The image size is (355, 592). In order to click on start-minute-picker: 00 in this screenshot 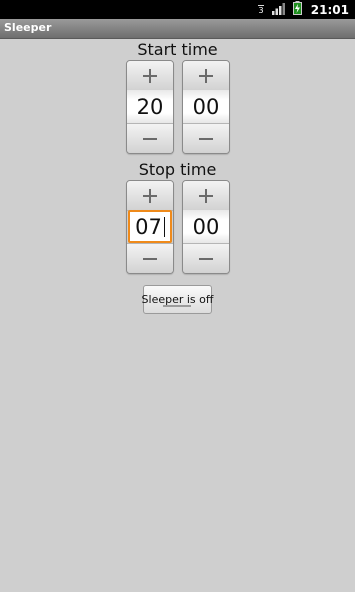, I will do `click(206, 107)`.